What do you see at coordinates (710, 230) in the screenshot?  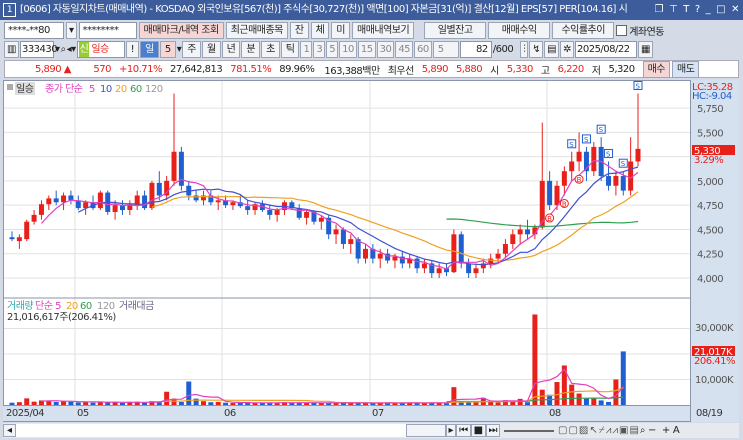 I see `price-tick: 4,500` at bounding box center [710, 230].